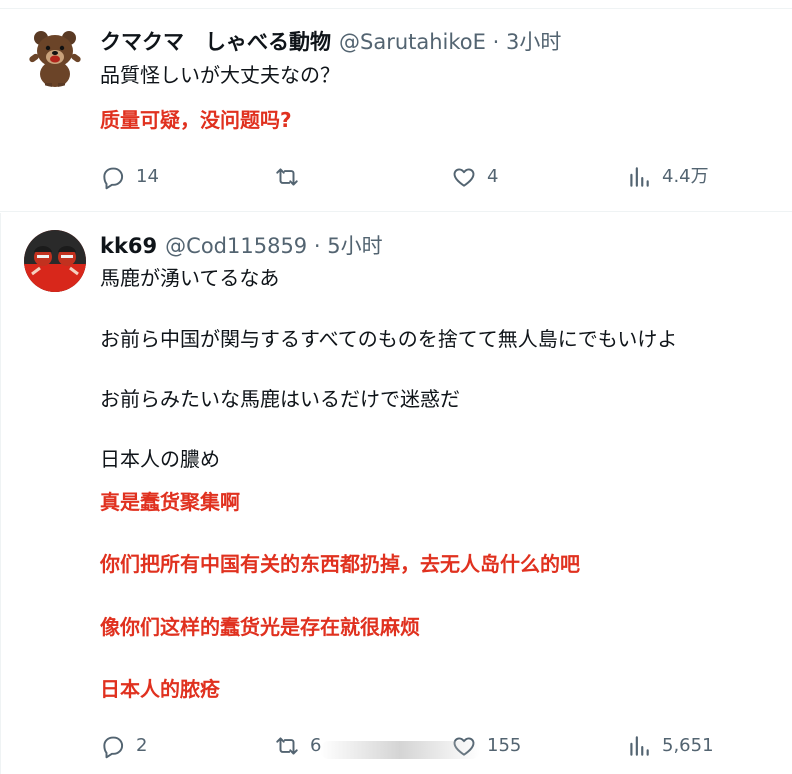  I want to click on tweet-text-line: 馬鹿が湧いてるなあ, so click(190, 278).